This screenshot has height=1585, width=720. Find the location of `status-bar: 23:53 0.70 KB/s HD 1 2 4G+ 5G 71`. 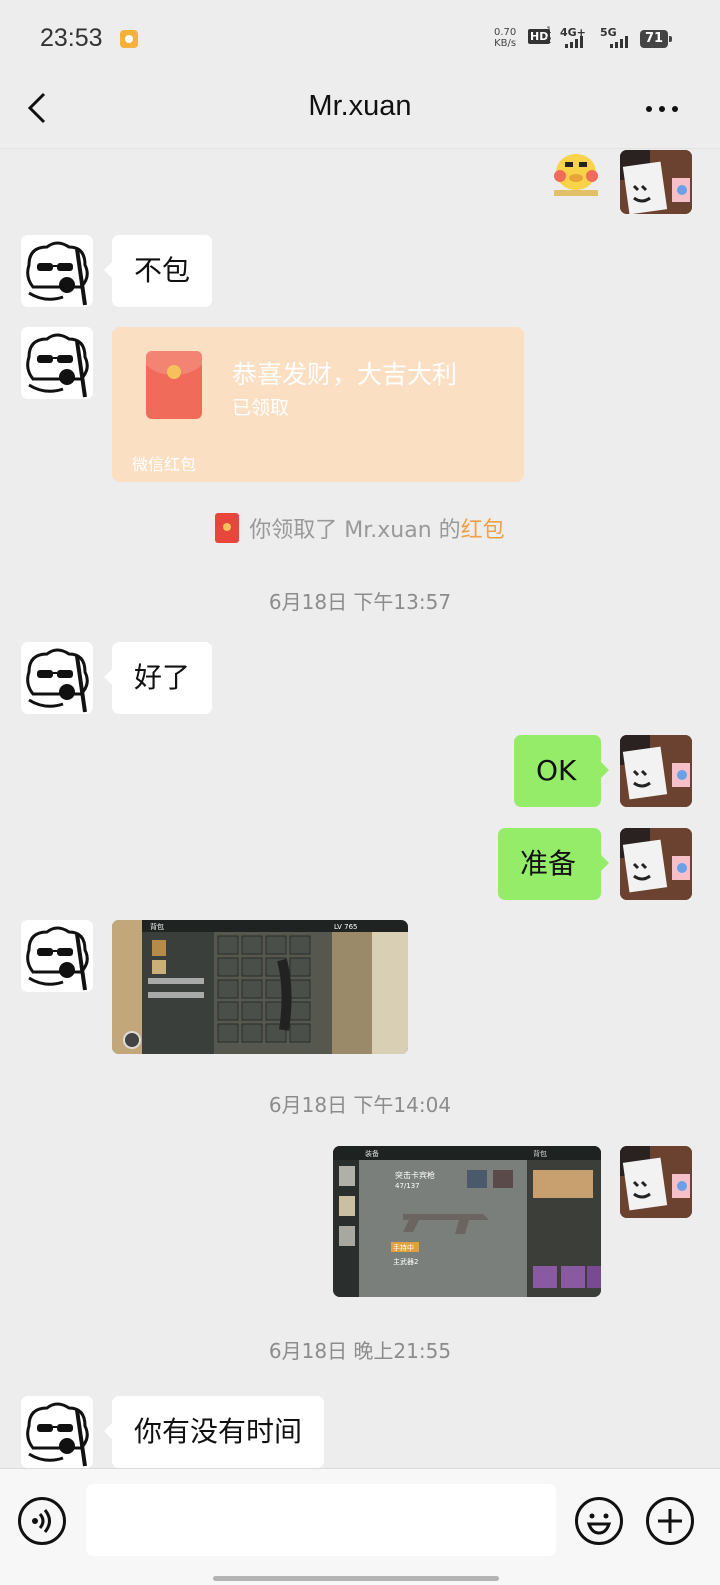

status-bar: 23:53 0.70 KB/s HD 1 2 4G+ 5G 71 is located at coordinates (360, 39).